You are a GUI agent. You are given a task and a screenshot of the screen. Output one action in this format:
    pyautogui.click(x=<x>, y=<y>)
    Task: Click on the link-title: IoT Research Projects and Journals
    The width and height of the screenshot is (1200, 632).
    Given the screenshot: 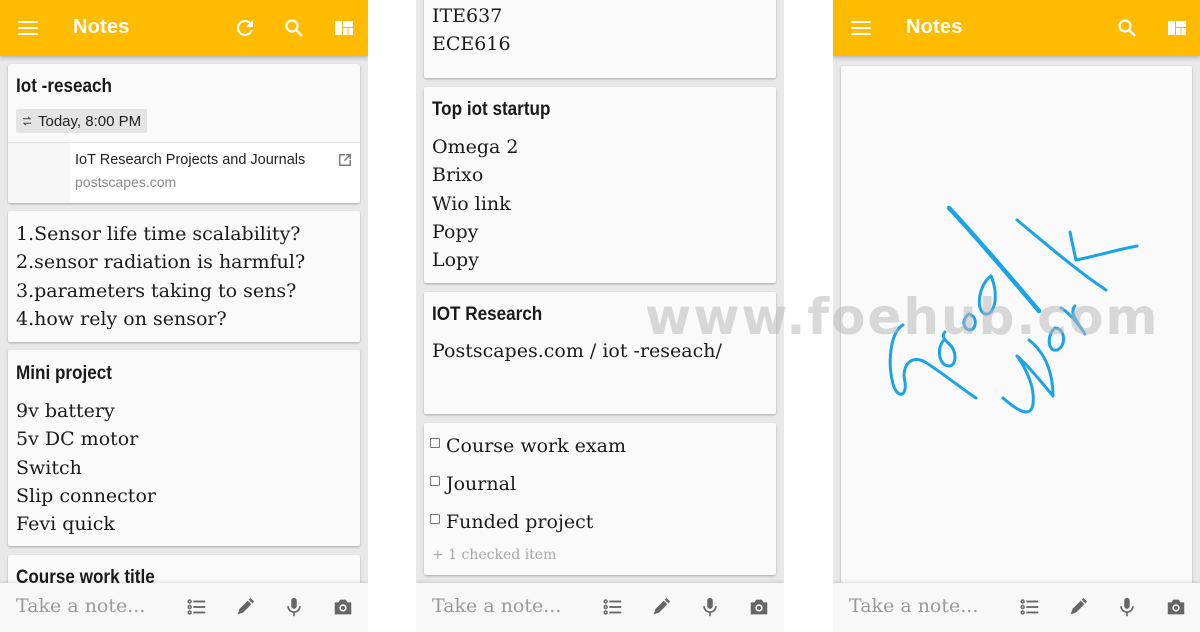 What is the action you would take?
    pyautogui.click(x=190, y=160)
    